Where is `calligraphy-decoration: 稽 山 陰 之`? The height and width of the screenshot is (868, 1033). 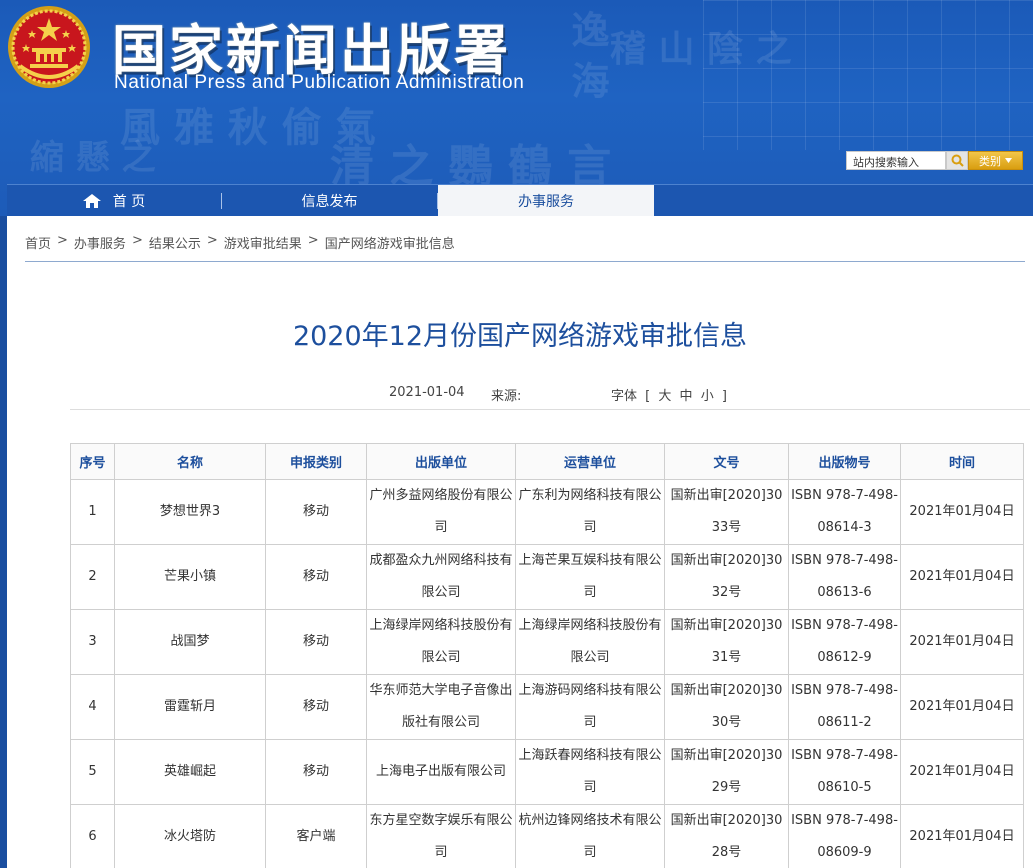
calligraphy-decoration: 稽 山 陰 之 is located at coordinates (701, 49).